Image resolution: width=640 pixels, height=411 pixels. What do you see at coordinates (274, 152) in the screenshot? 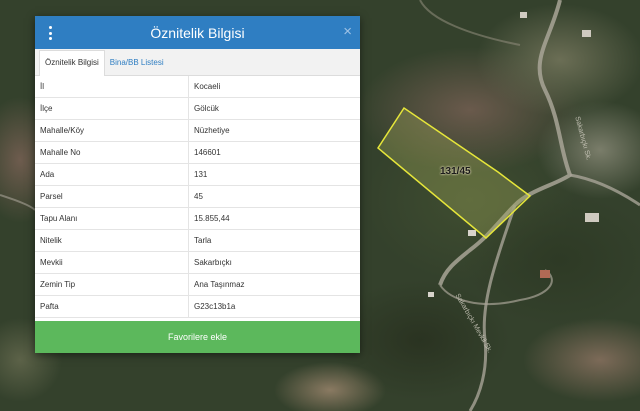
I see `attribute-value: 146601` at bounding box center [274, 152].